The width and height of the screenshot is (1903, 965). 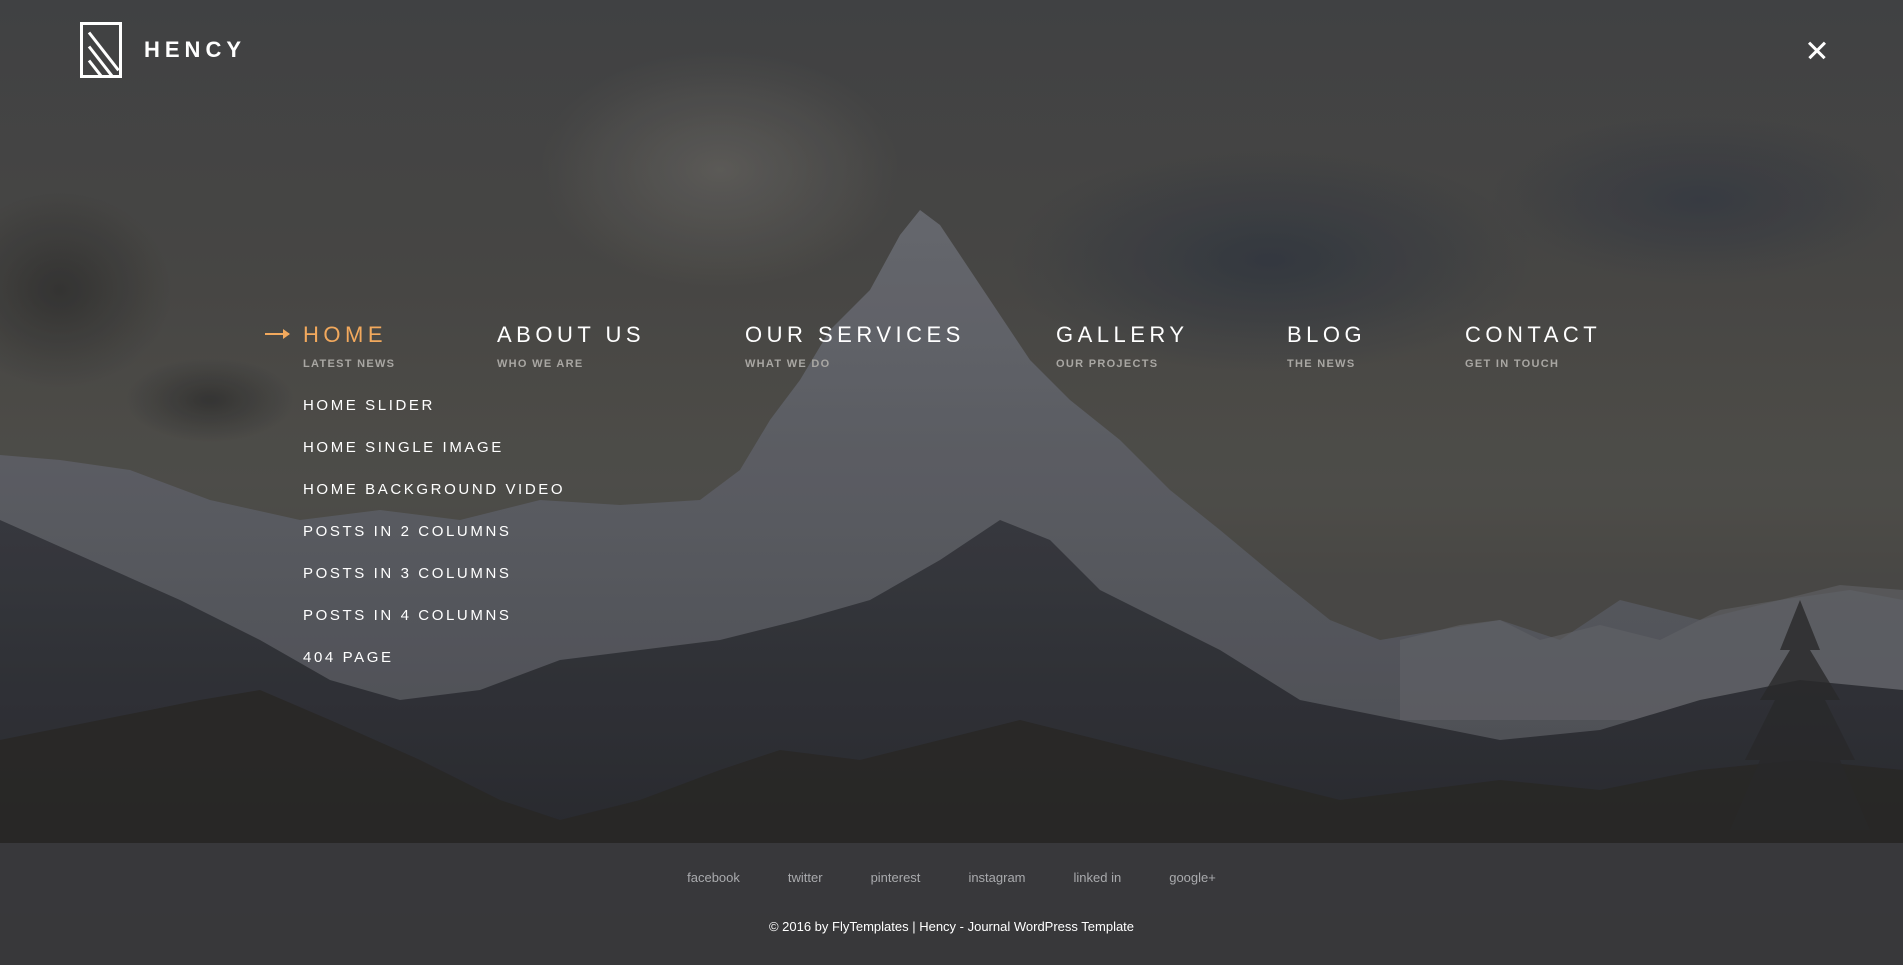 What do you see at coordinates (1192, 877) in the screenshot?
I see `social-link-google-plus: google+` at bounding box center [1192, 877].